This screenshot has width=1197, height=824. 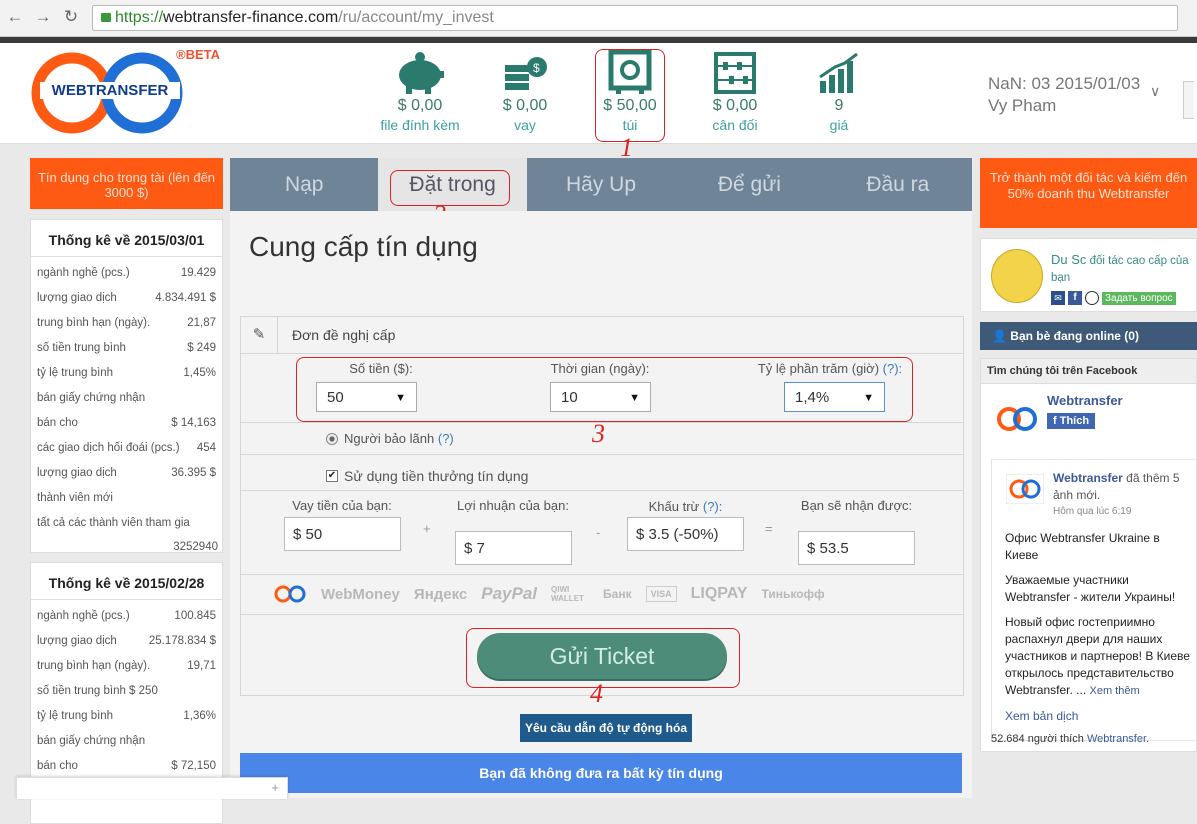 I want to click on credit-promo-button: Tín dụng cho trong tài (lên đến 3000 $), so click(x=126, y=183).